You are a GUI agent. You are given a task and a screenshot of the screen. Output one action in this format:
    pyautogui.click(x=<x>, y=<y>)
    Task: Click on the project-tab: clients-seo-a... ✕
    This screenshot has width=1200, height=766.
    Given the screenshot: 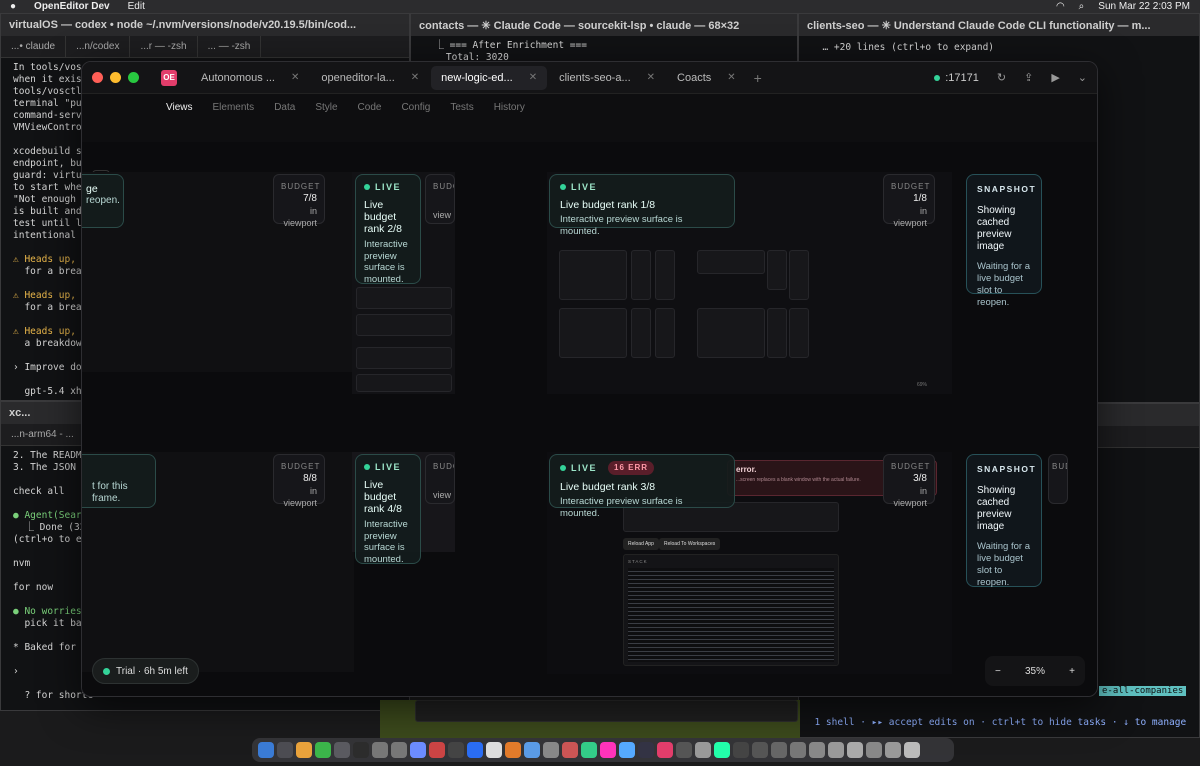 What is the action you would take?
    pyautogui.click(x=607, y=78)
    